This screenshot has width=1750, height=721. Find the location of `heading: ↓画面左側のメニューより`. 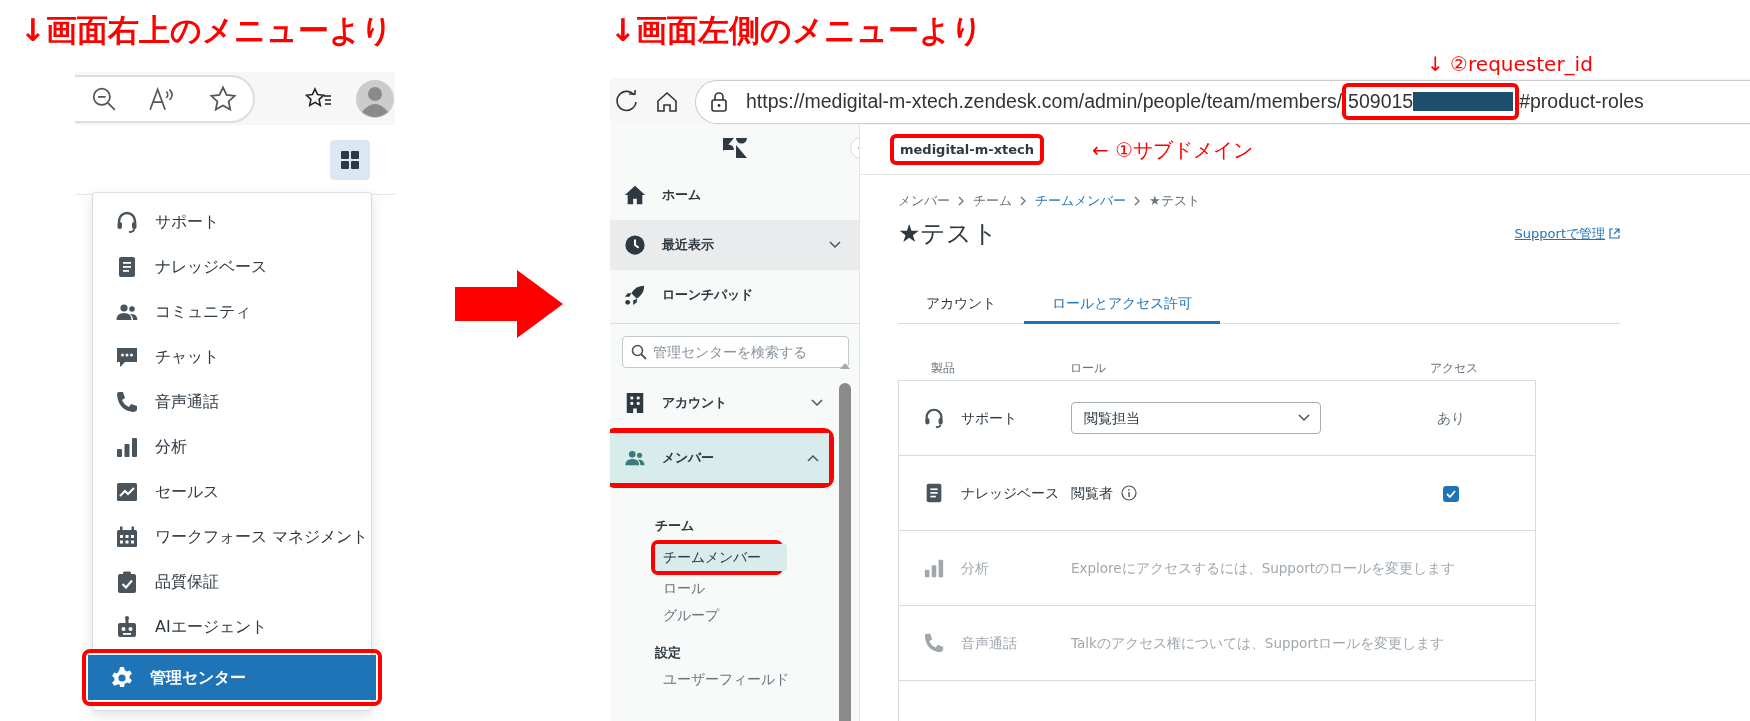

heading: ↓画面左側のメニューより is located at coordinates (796, 30).